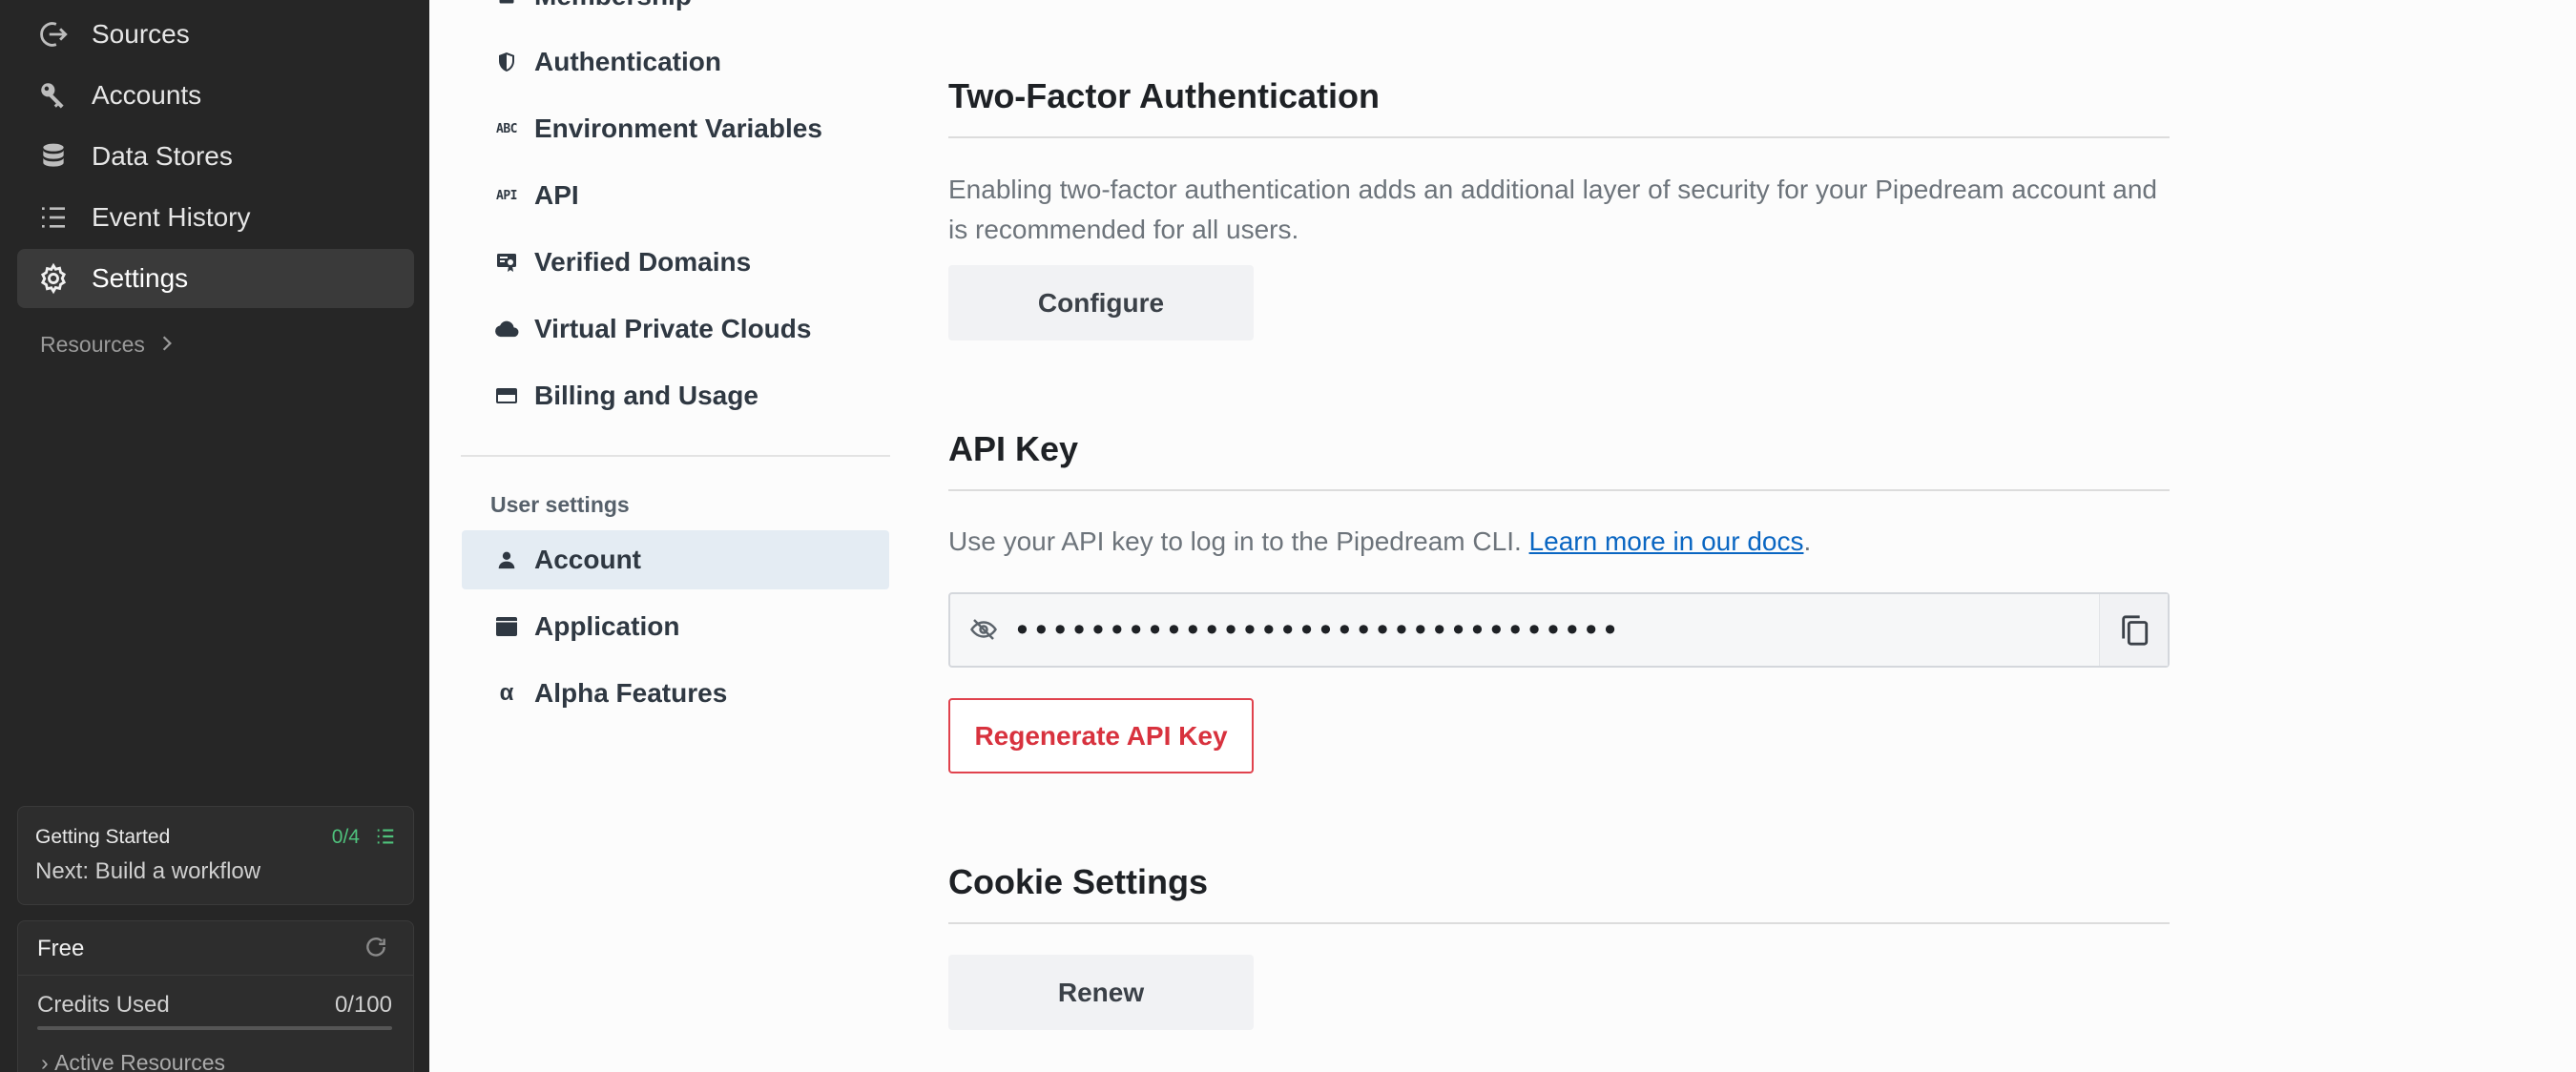  I want to click on sidebar-item-data-stores: Data Stores, so click(215, 156).